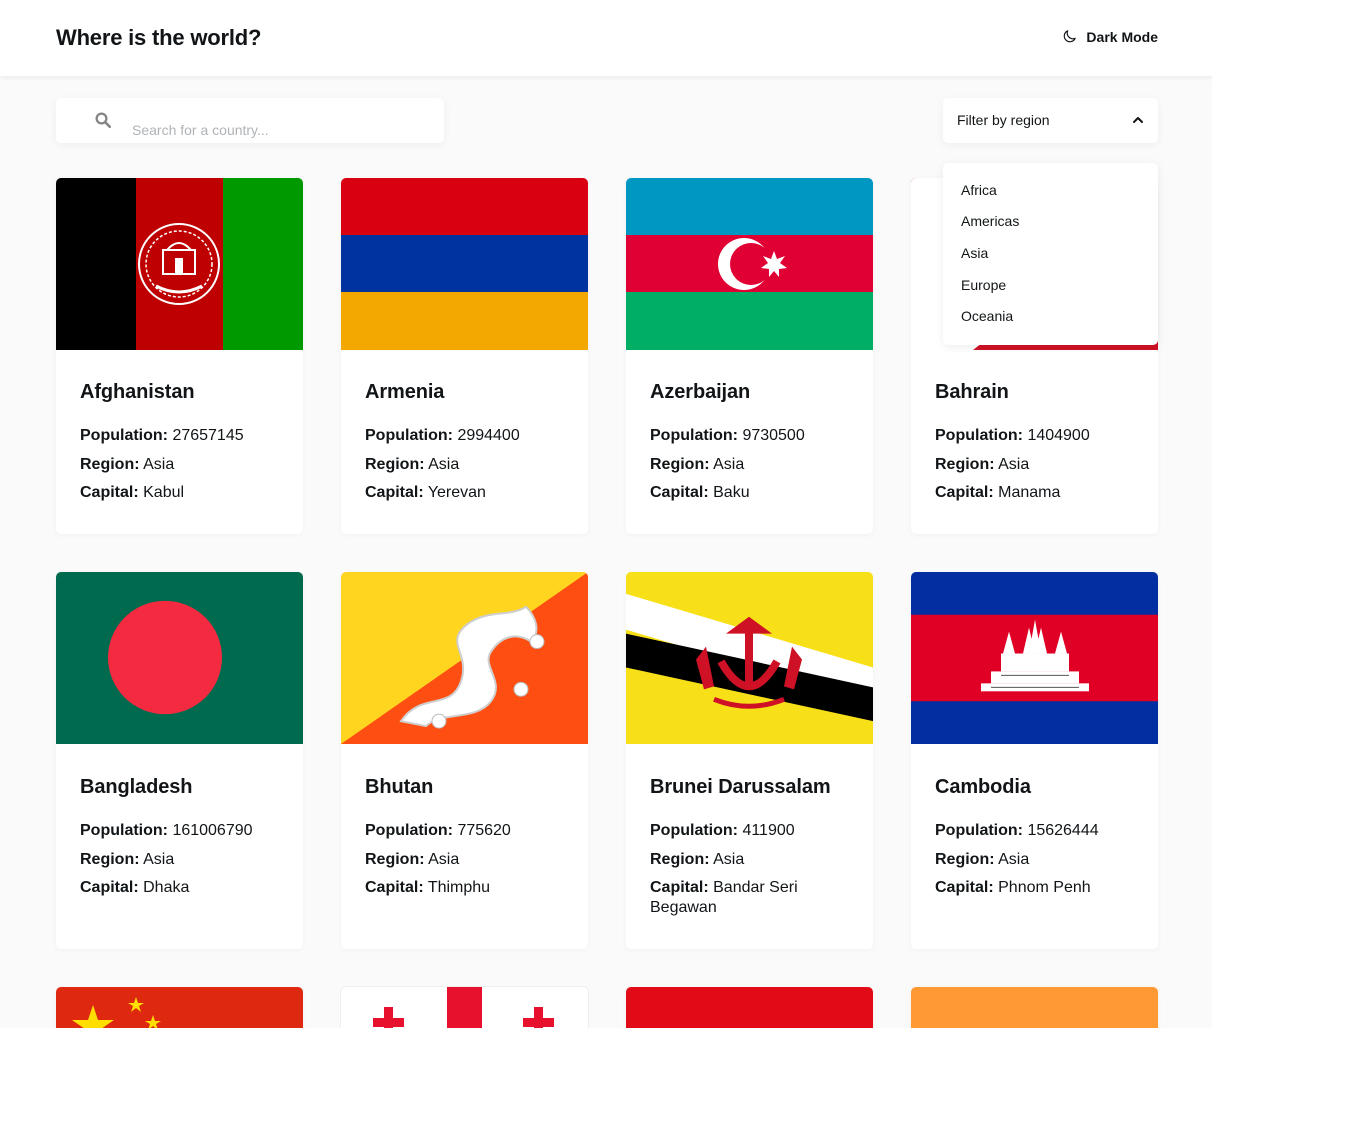 The image size is (1347, 1144). What do you see at coordinates (983, 285) in the screenshot?
I see `region-option-europe: Europe` at bounding box center [983, 285].